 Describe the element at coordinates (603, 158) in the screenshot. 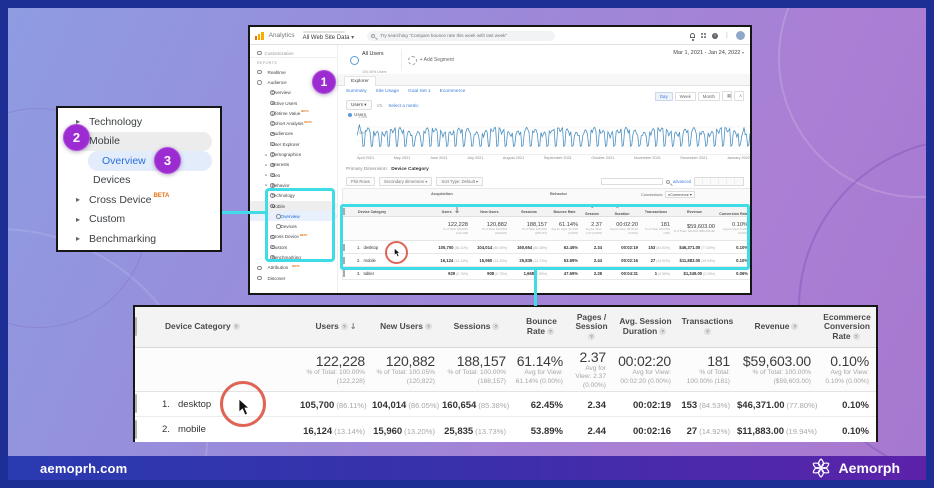

I see `month-label: October 2021` at that location.